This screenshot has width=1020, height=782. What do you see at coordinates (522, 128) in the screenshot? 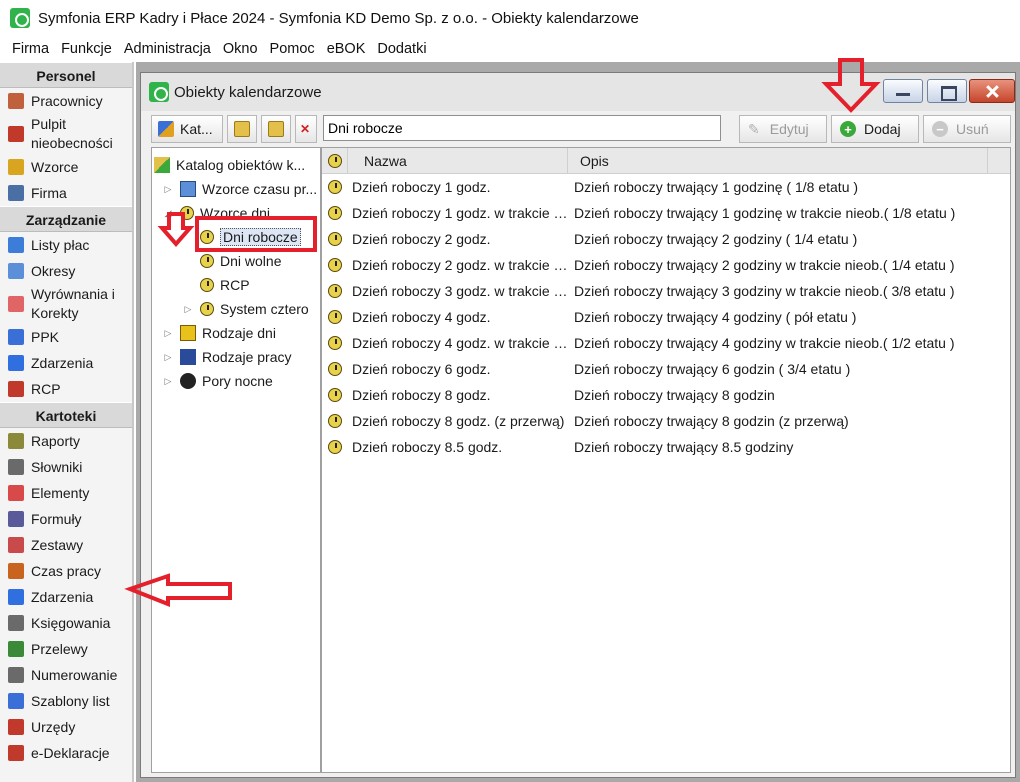
I see `search-input` at bounding box center [522, 128].